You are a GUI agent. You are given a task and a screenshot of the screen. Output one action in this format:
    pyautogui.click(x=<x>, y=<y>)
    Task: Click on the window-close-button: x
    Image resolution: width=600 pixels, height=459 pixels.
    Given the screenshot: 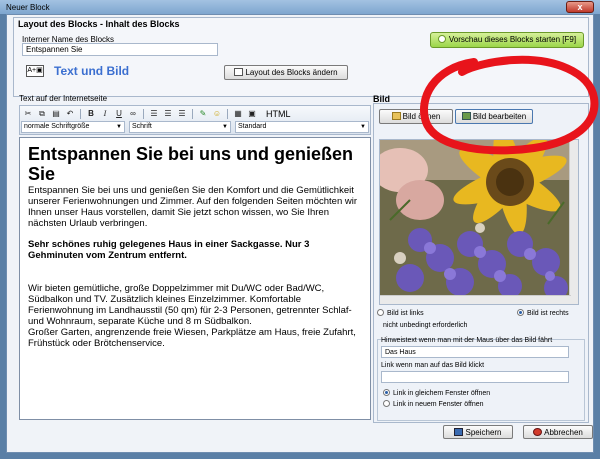 What is the action you would take?
    pyautogui.click(x=580, y=7)
    